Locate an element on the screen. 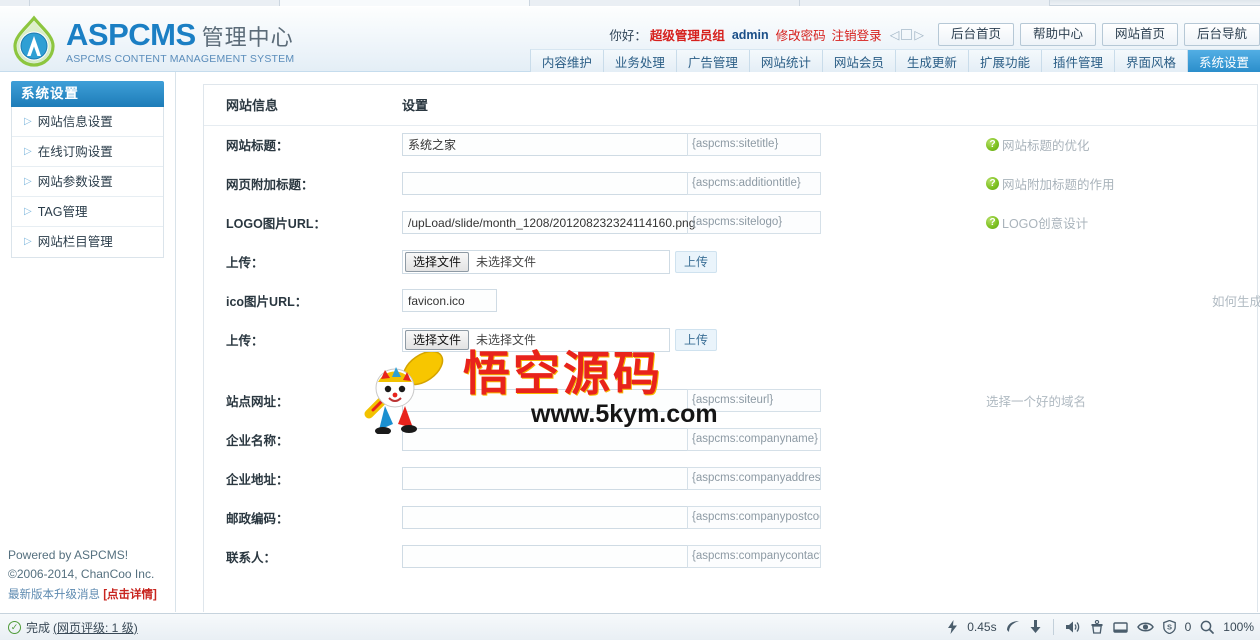 This screenshot has height=640, width=1260. top-button-backend-nav: 后台导航 is located at coordinates (1221, 34).